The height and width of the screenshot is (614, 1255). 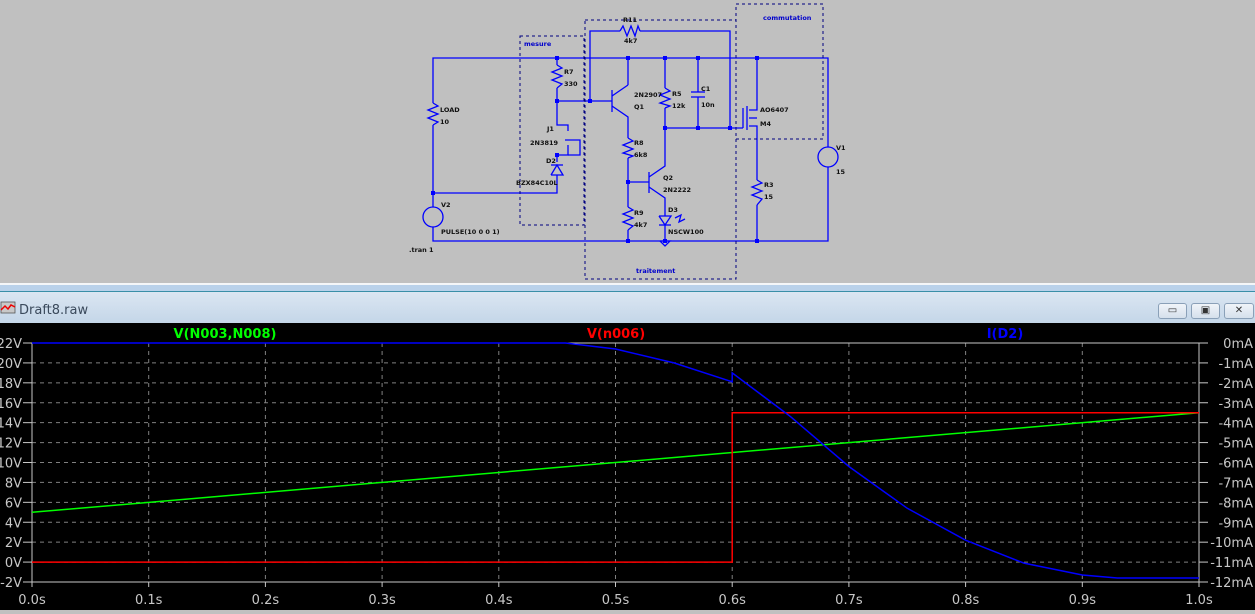 I want to click on x-axis-tick-label: 0.2s, so click(x=266, y=600).